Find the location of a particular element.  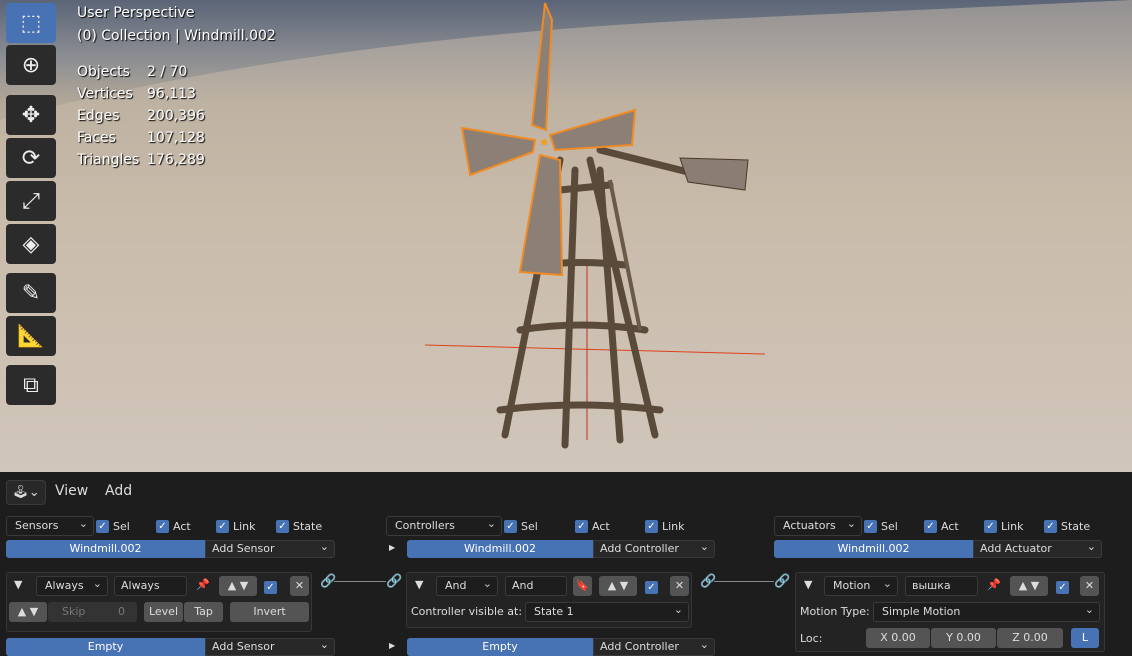

sensors-state-checkbox: ✓ State is located at coordinates (299, 526).